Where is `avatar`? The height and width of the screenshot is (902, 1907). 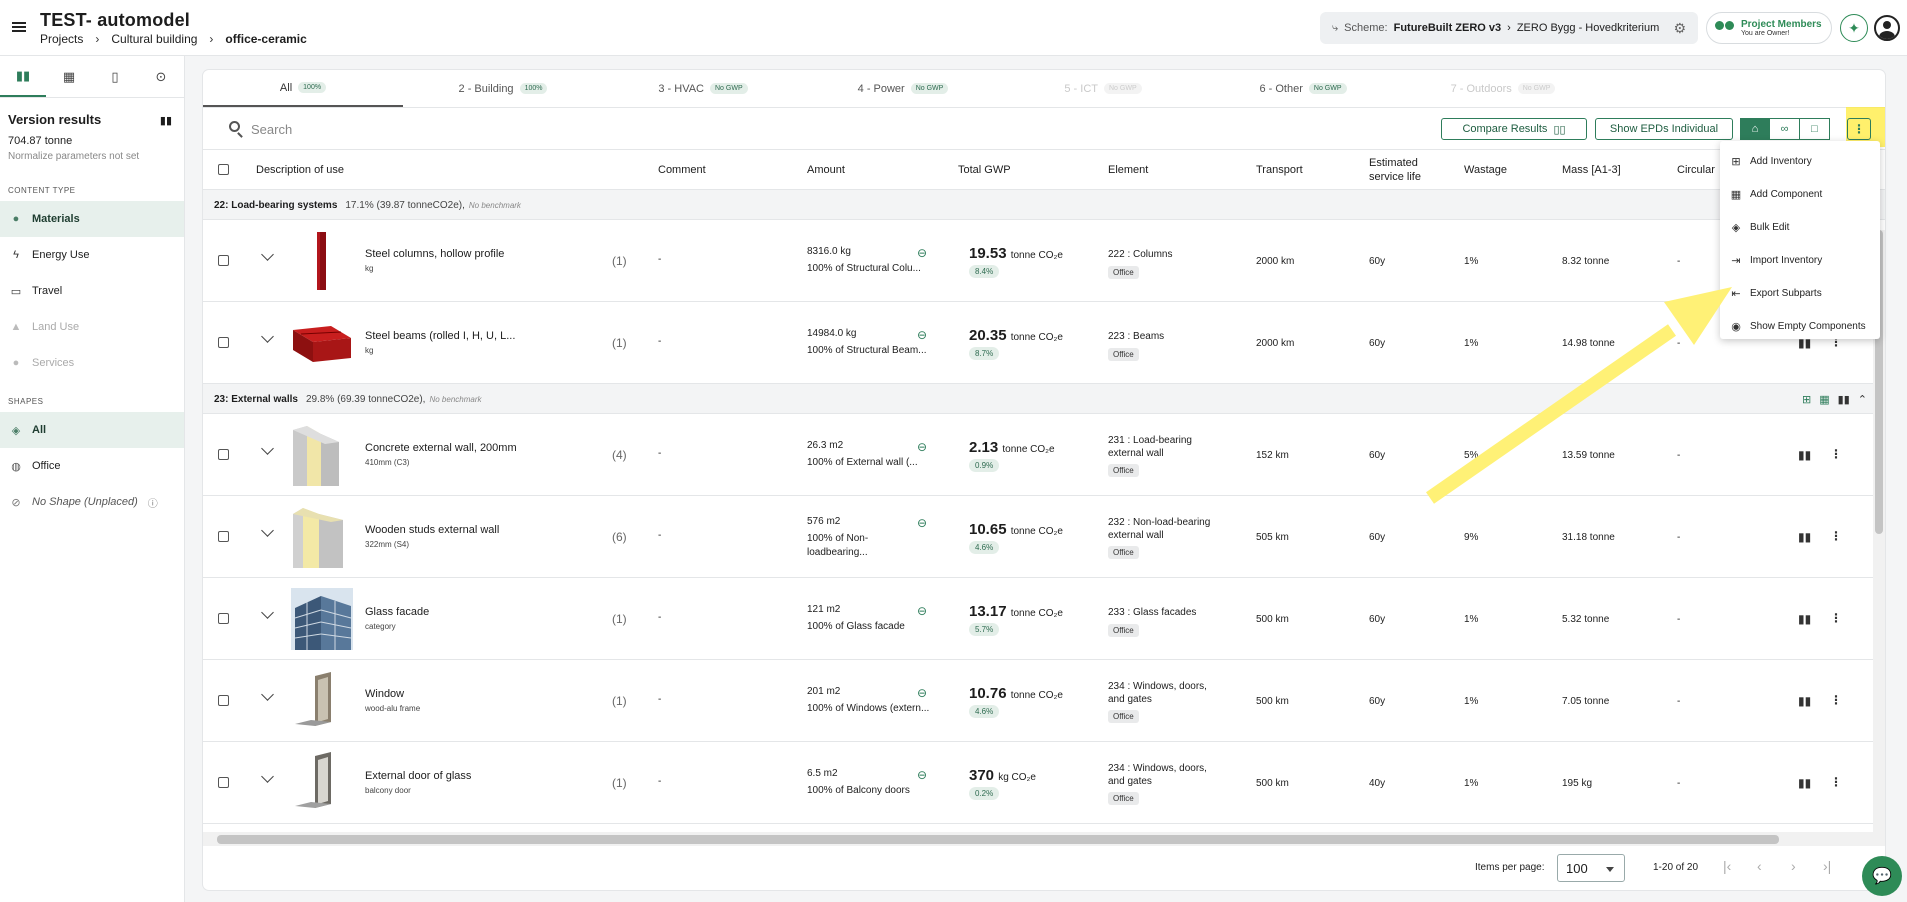 avatar is located at coordinates (1887, 28).